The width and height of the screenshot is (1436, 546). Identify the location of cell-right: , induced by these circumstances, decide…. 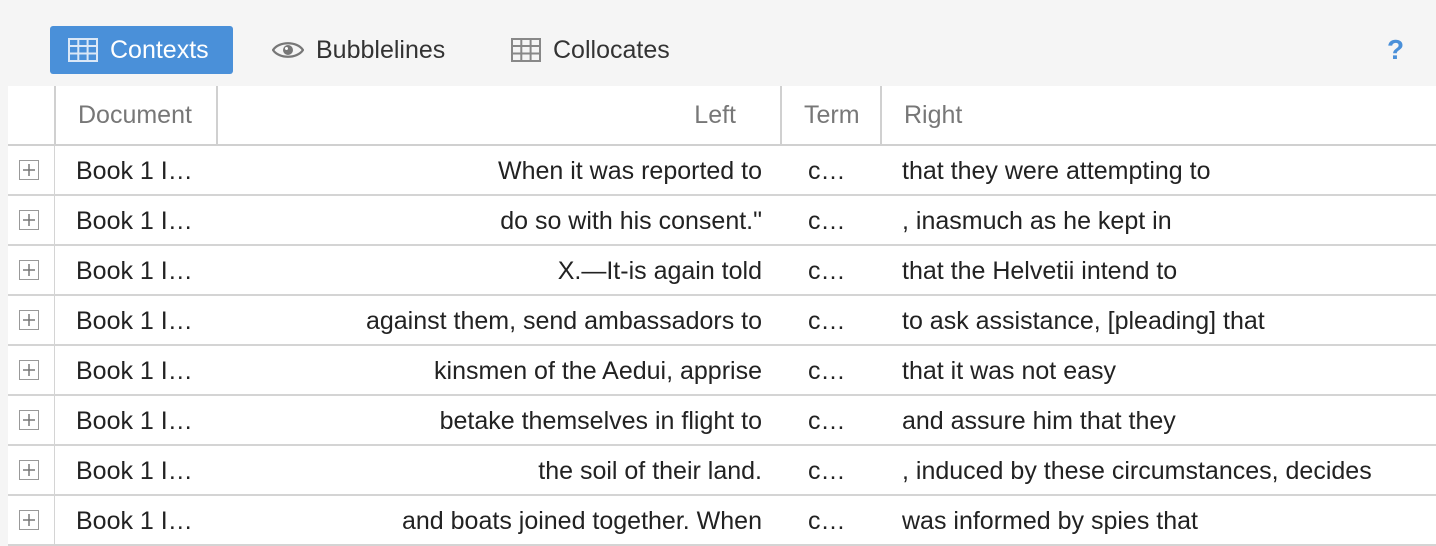
(1137, 471).